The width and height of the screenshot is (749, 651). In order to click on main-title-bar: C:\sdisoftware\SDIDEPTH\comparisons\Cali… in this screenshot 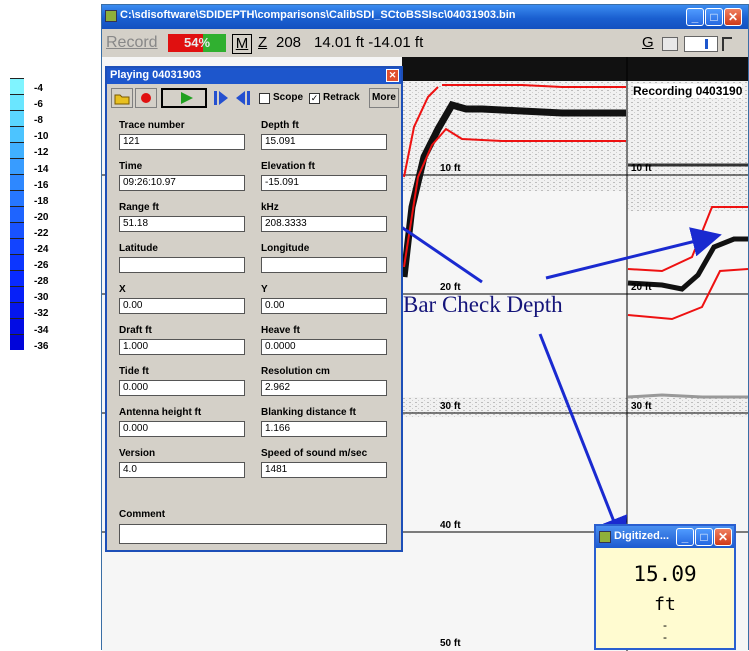, I will do `click(425, 17)`.